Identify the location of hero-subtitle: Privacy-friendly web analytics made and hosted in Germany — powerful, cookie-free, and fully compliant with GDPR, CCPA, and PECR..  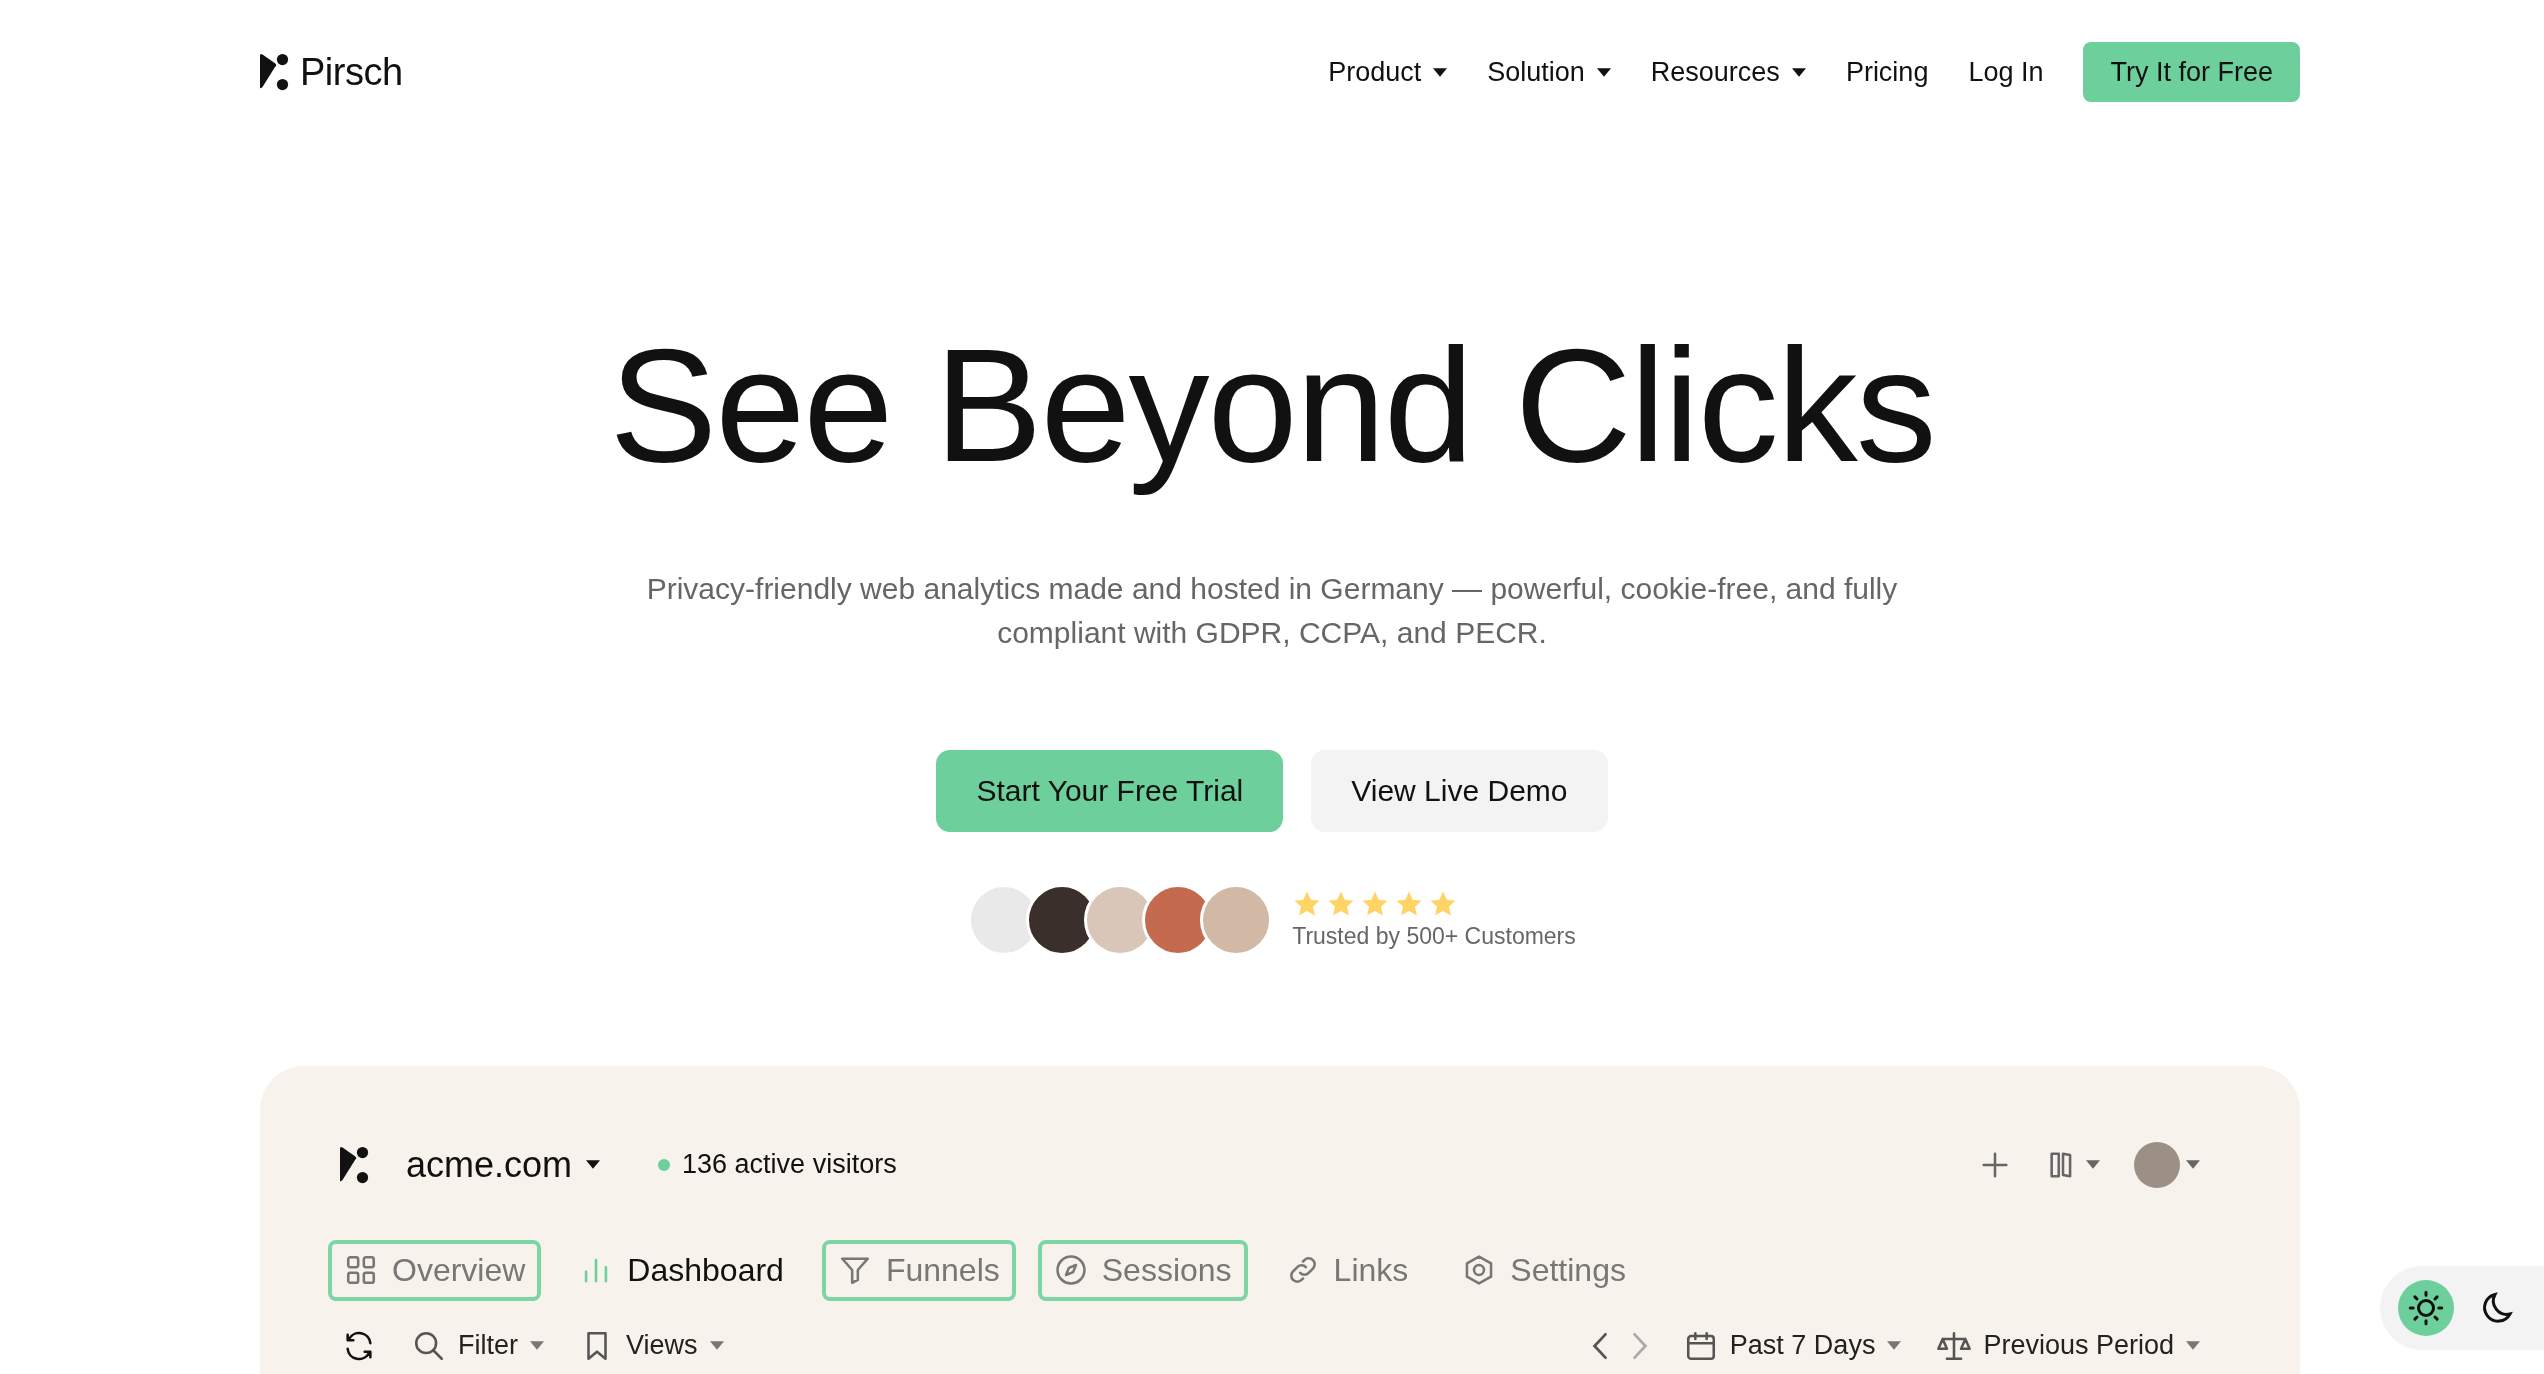
(1272, 610).